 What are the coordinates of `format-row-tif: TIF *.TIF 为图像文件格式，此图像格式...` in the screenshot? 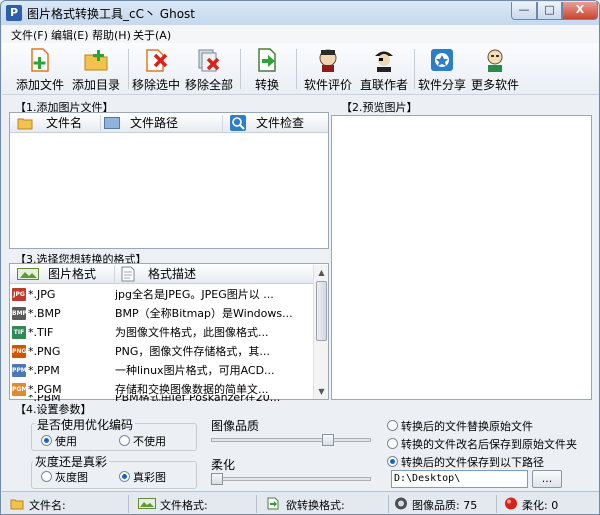 It's located at (161, 332).